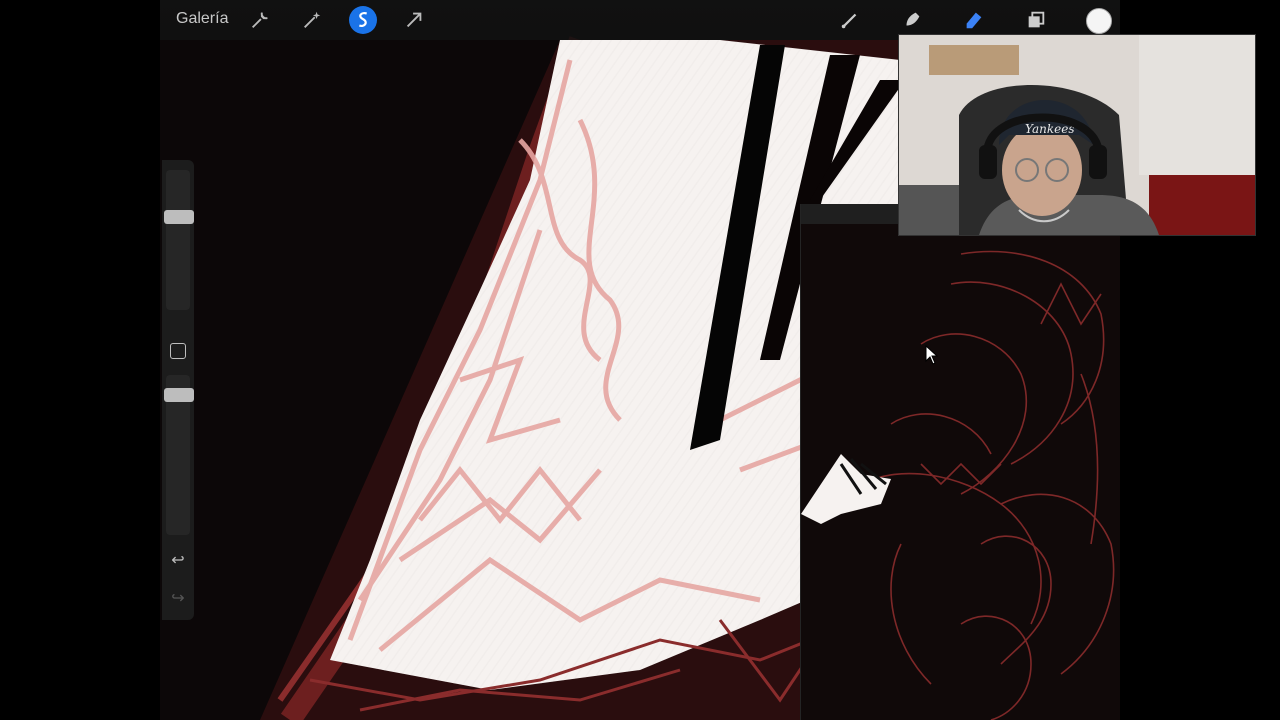  I want to click on webcam-overlay: Yankees, so click(1077, 135).